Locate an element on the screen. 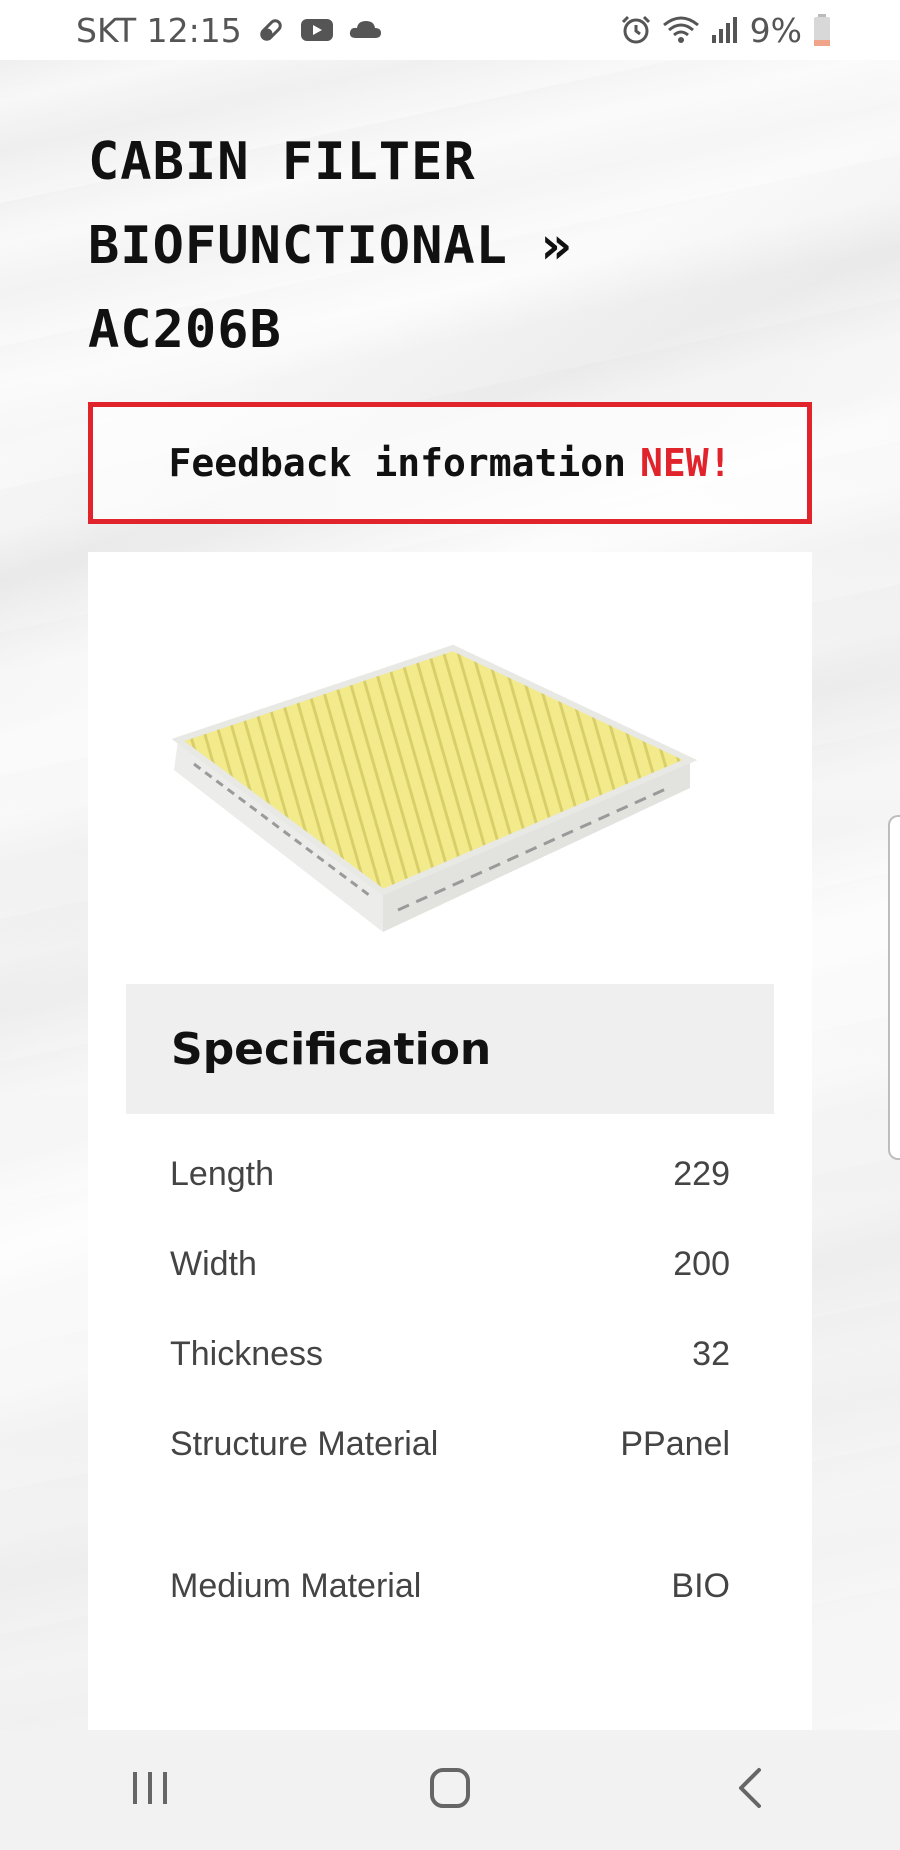  feedback-information-button: Feedback information NEW! is located at coordinates (450, 463).